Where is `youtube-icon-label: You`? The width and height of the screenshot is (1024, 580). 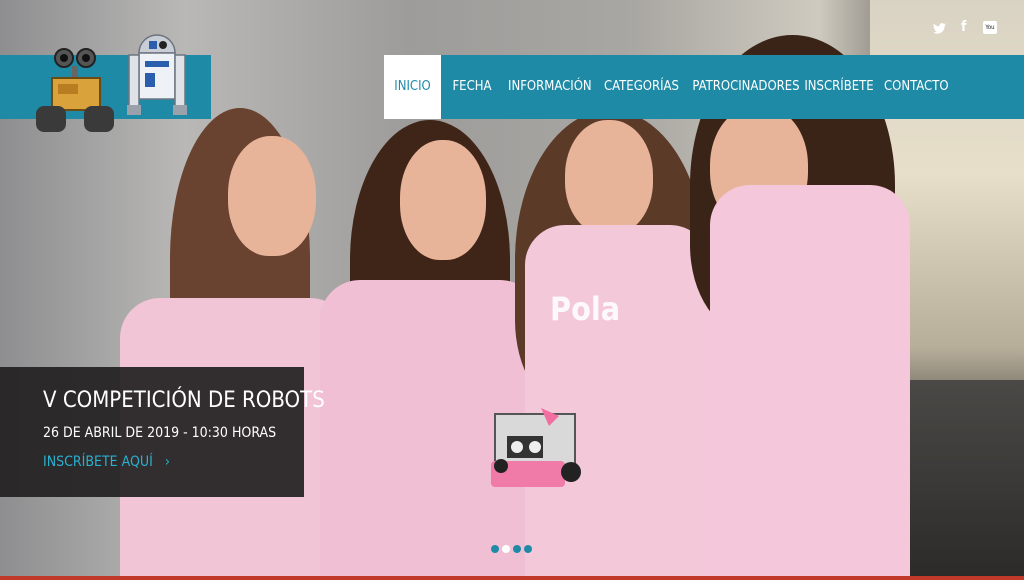 youtube-icon-label: You is located at coordinates (990, 27).